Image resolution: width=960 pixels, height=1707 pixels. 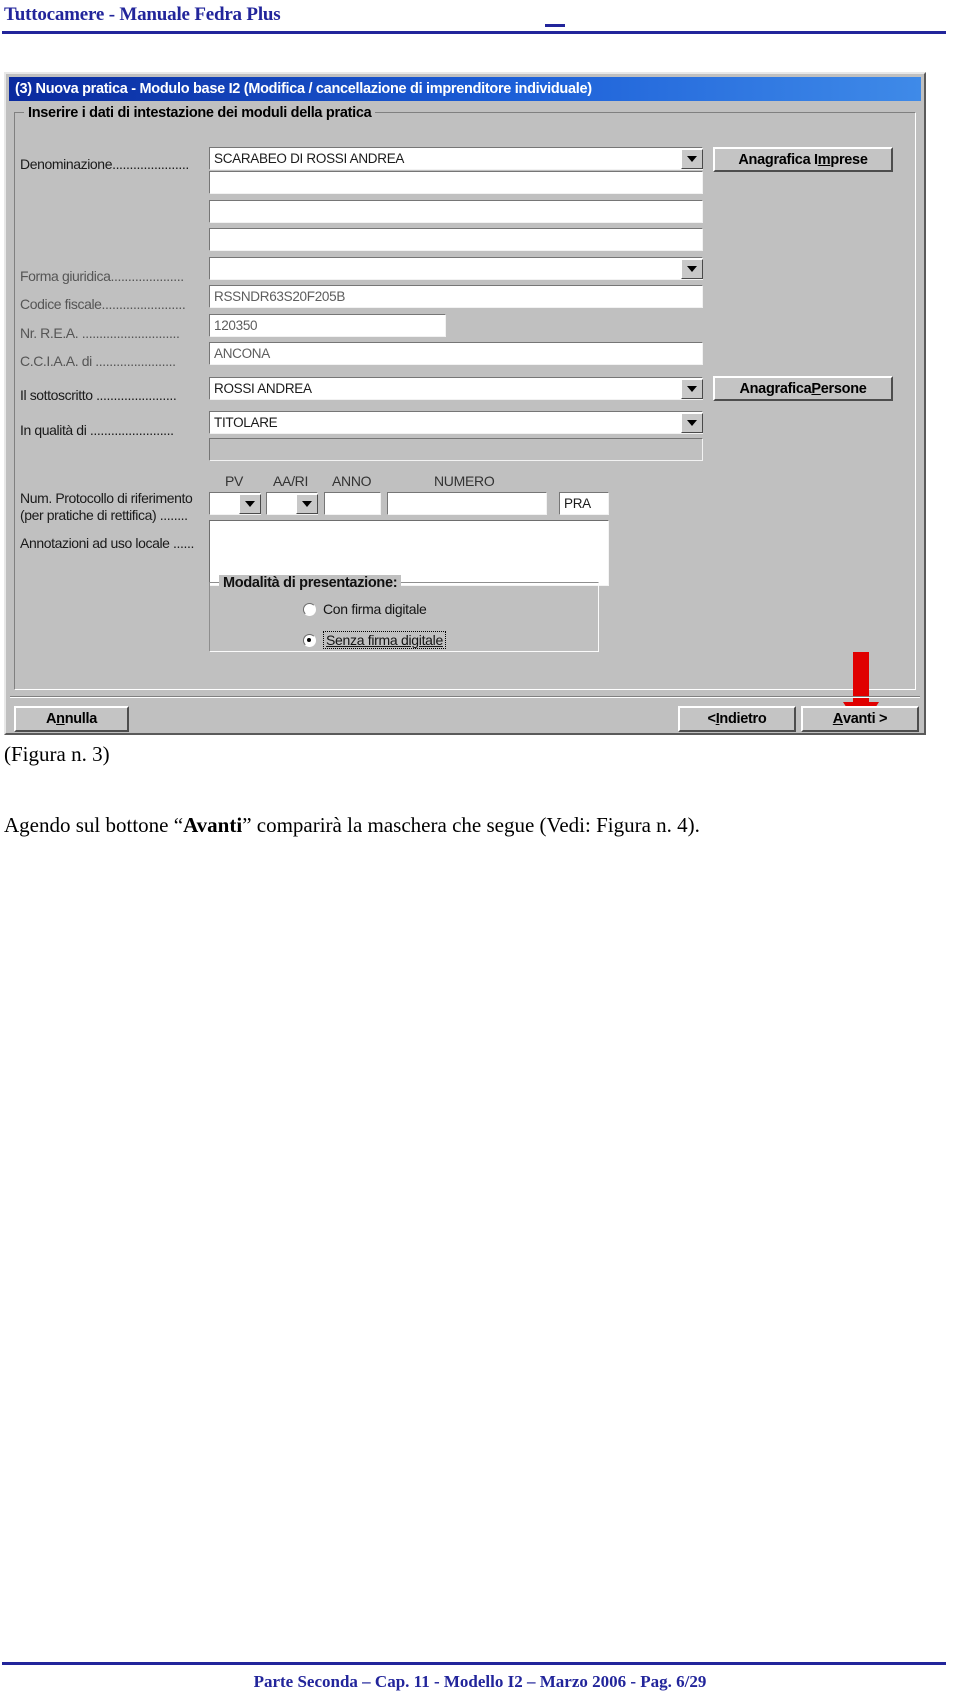 I want to click on header-tick-mark, so click(x=555, y=25).